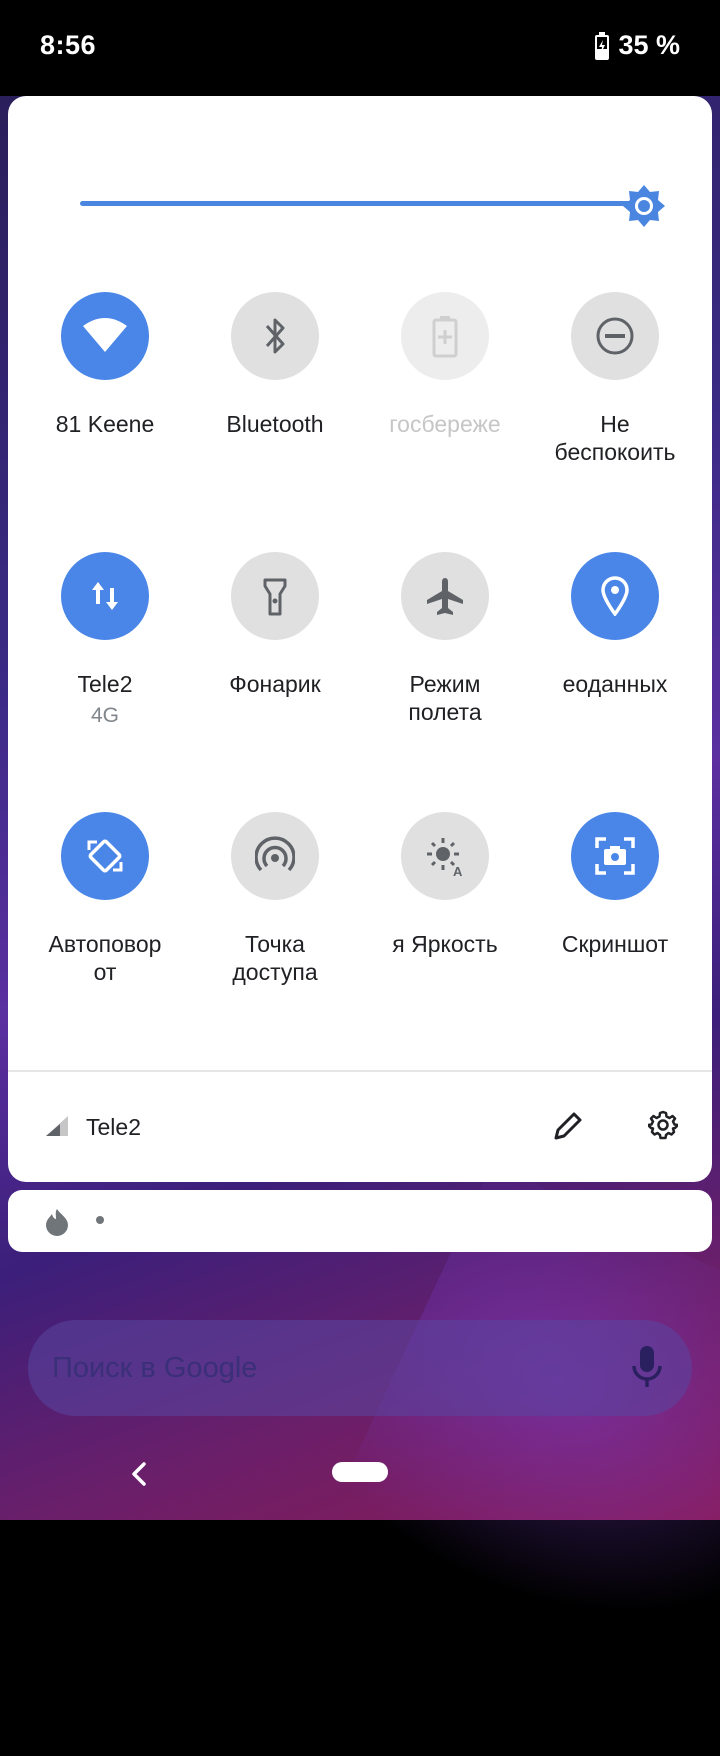 Image resolution: width=720 pixels, height=1756 pixels. Describe the element at coordinates (445, 856) in the screenshot. I see `auto-brightness-icon: A` at that location.